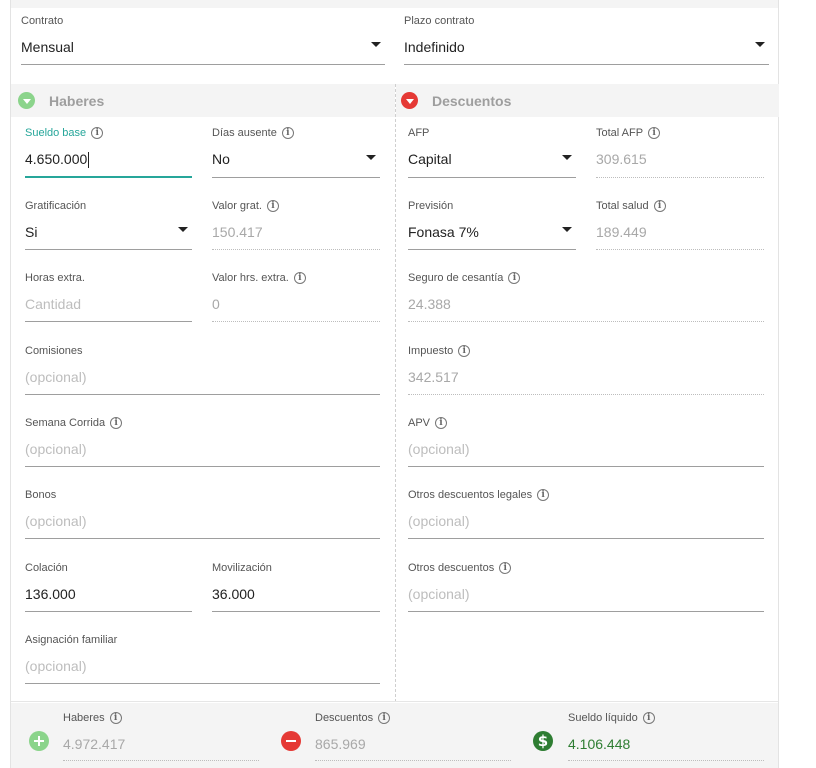 Image resolution: width=816 pixels, height=768 pixels. Describe the element at coordinates (296, 152) in the screenshot. I see `dias-ausente-select: Días ausente i No` at that location.